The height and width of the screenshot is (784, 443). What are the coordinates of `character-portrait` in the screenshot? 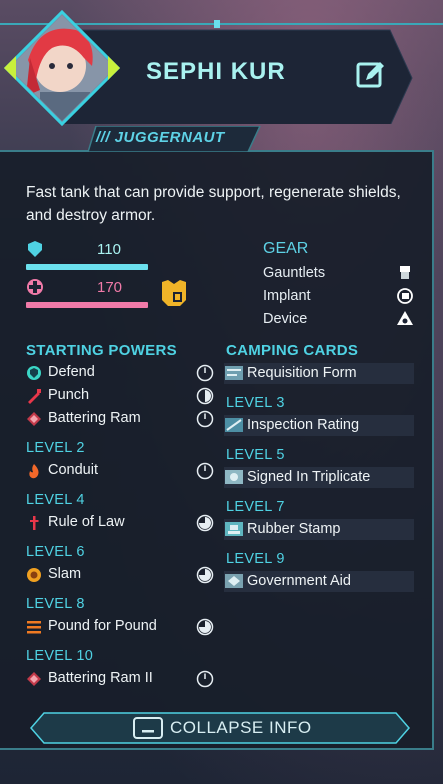 It's located at (62, 68).